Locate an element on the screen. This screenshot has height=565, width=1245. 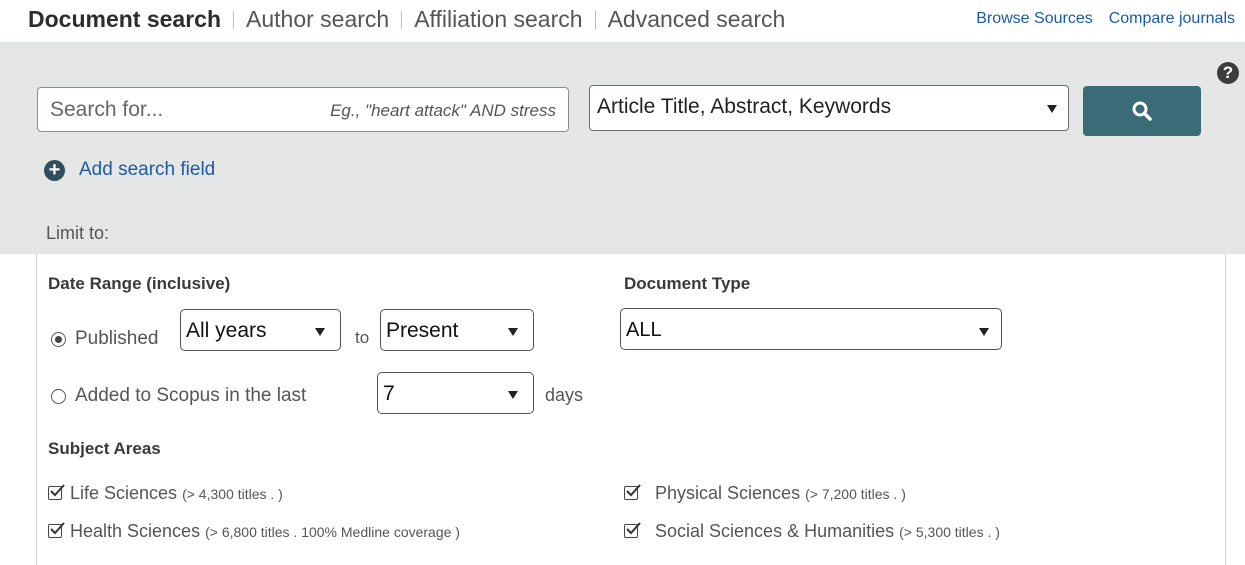
life-sciences-checkbox is located at coordinates (56, 492).